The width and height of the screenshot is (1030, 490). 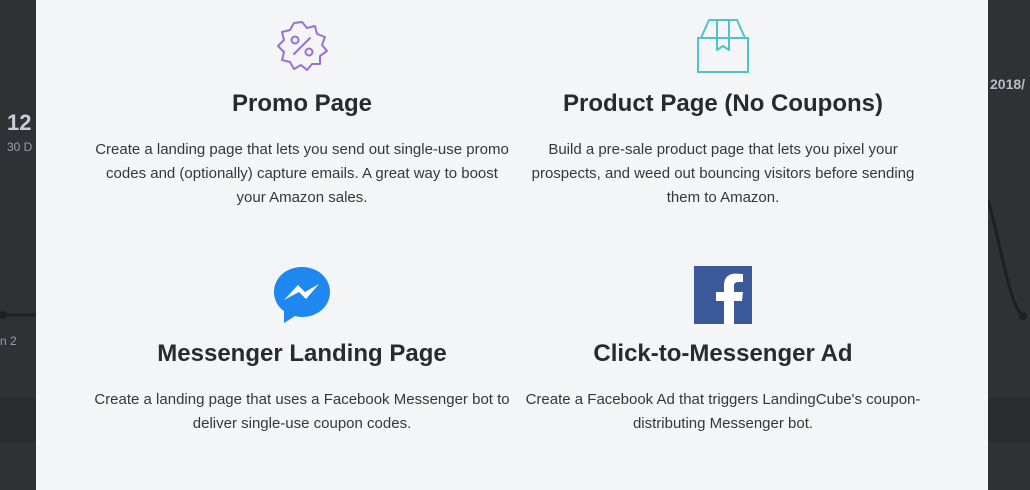 What do you see at coordinates (723, 103) in the screenshot?
I see `card-title: Product Page (No Coupons)` at bounding box center [723, 103].